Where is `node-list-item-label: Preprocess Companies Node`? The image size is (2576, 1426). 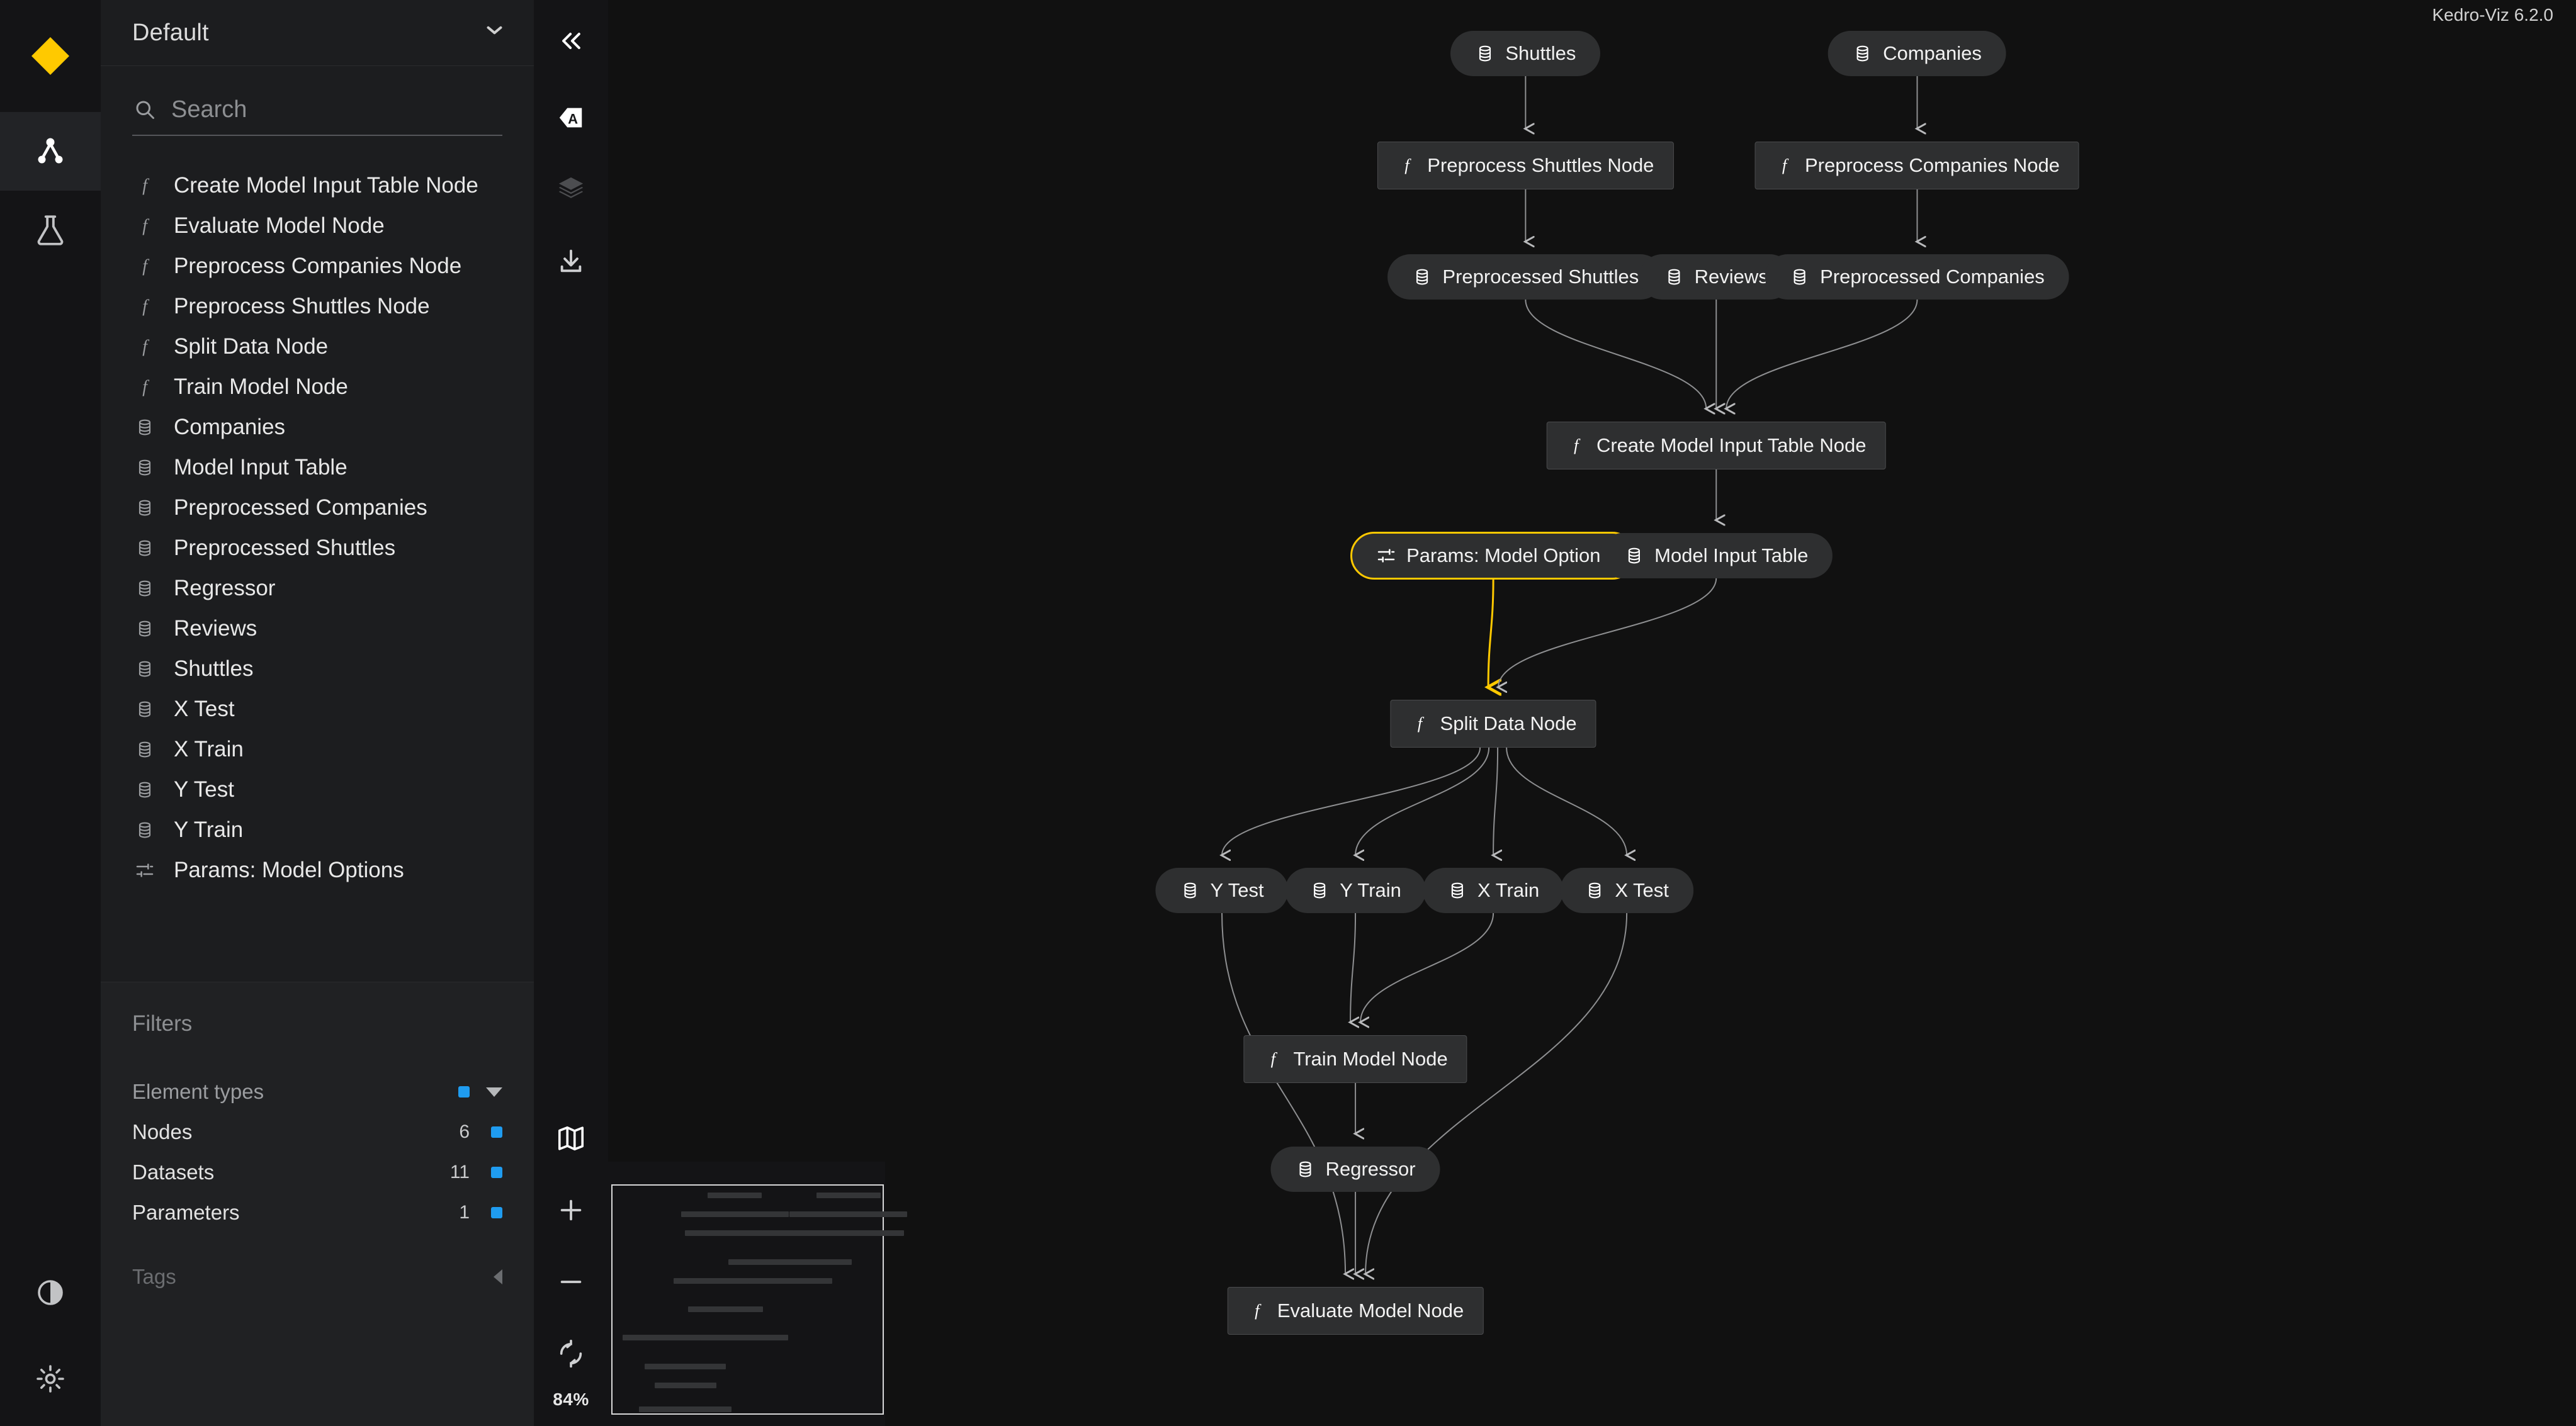 node-list-item-label: Preprocess Companies Node is located at coordinates (318, 266).